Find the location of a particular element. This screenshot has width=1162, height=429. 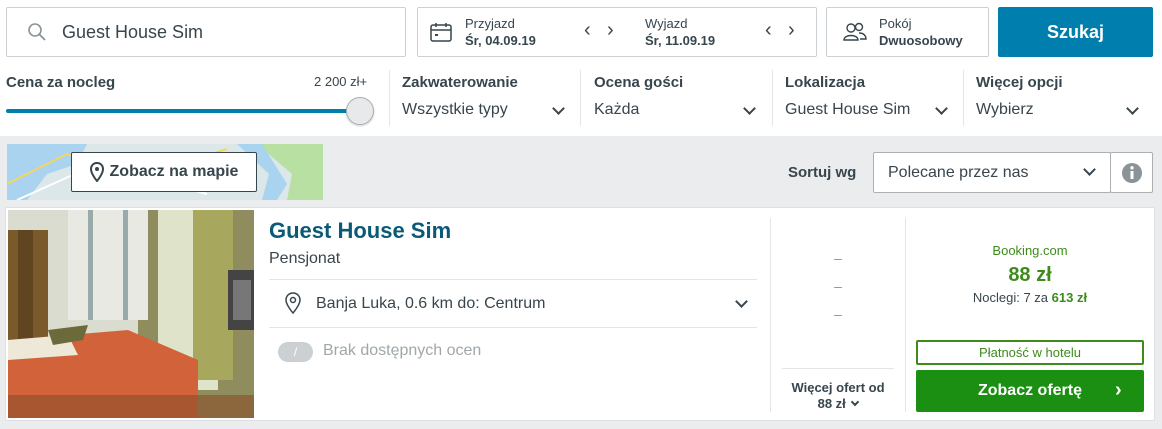

map-thumbnail: Zobacz na mapie is located at coordinates (165, 172).